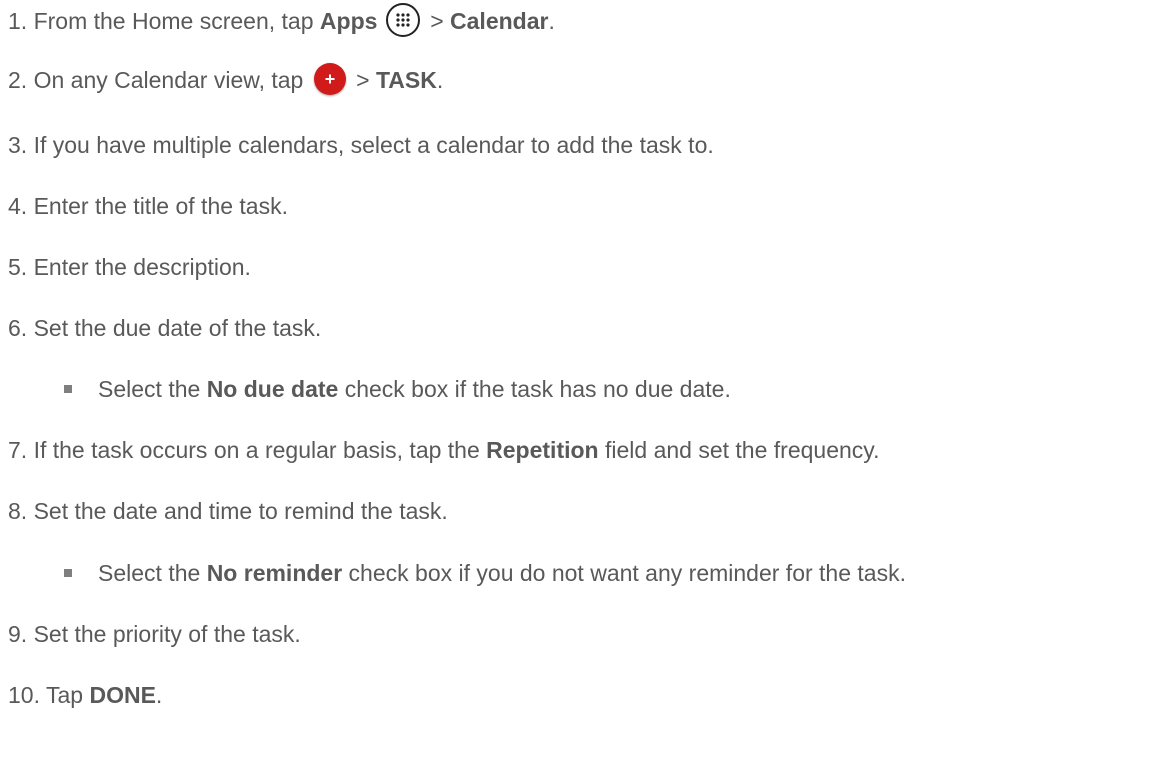 The height and width of the screenshot is (779, 1149). What do you see at coordinates (177, 328) in the screenshot?
I see `step-text: Set the due date of the task.` at bounding box center [177, 328].